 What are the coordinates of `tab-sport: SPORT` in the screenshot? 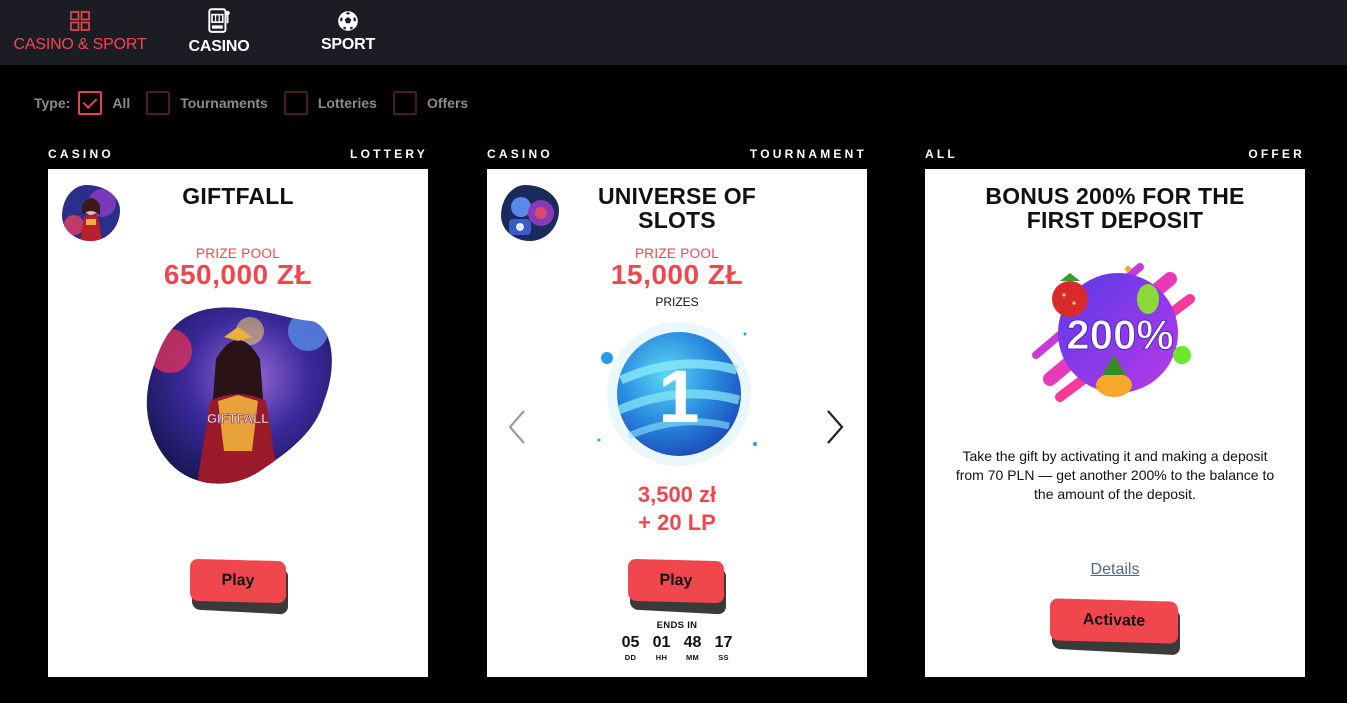 It's located at (348, 32).